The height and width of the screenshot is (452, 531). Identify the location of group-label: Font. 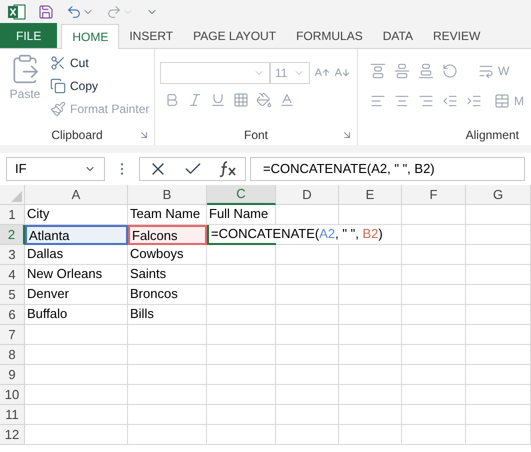
(256, 135).